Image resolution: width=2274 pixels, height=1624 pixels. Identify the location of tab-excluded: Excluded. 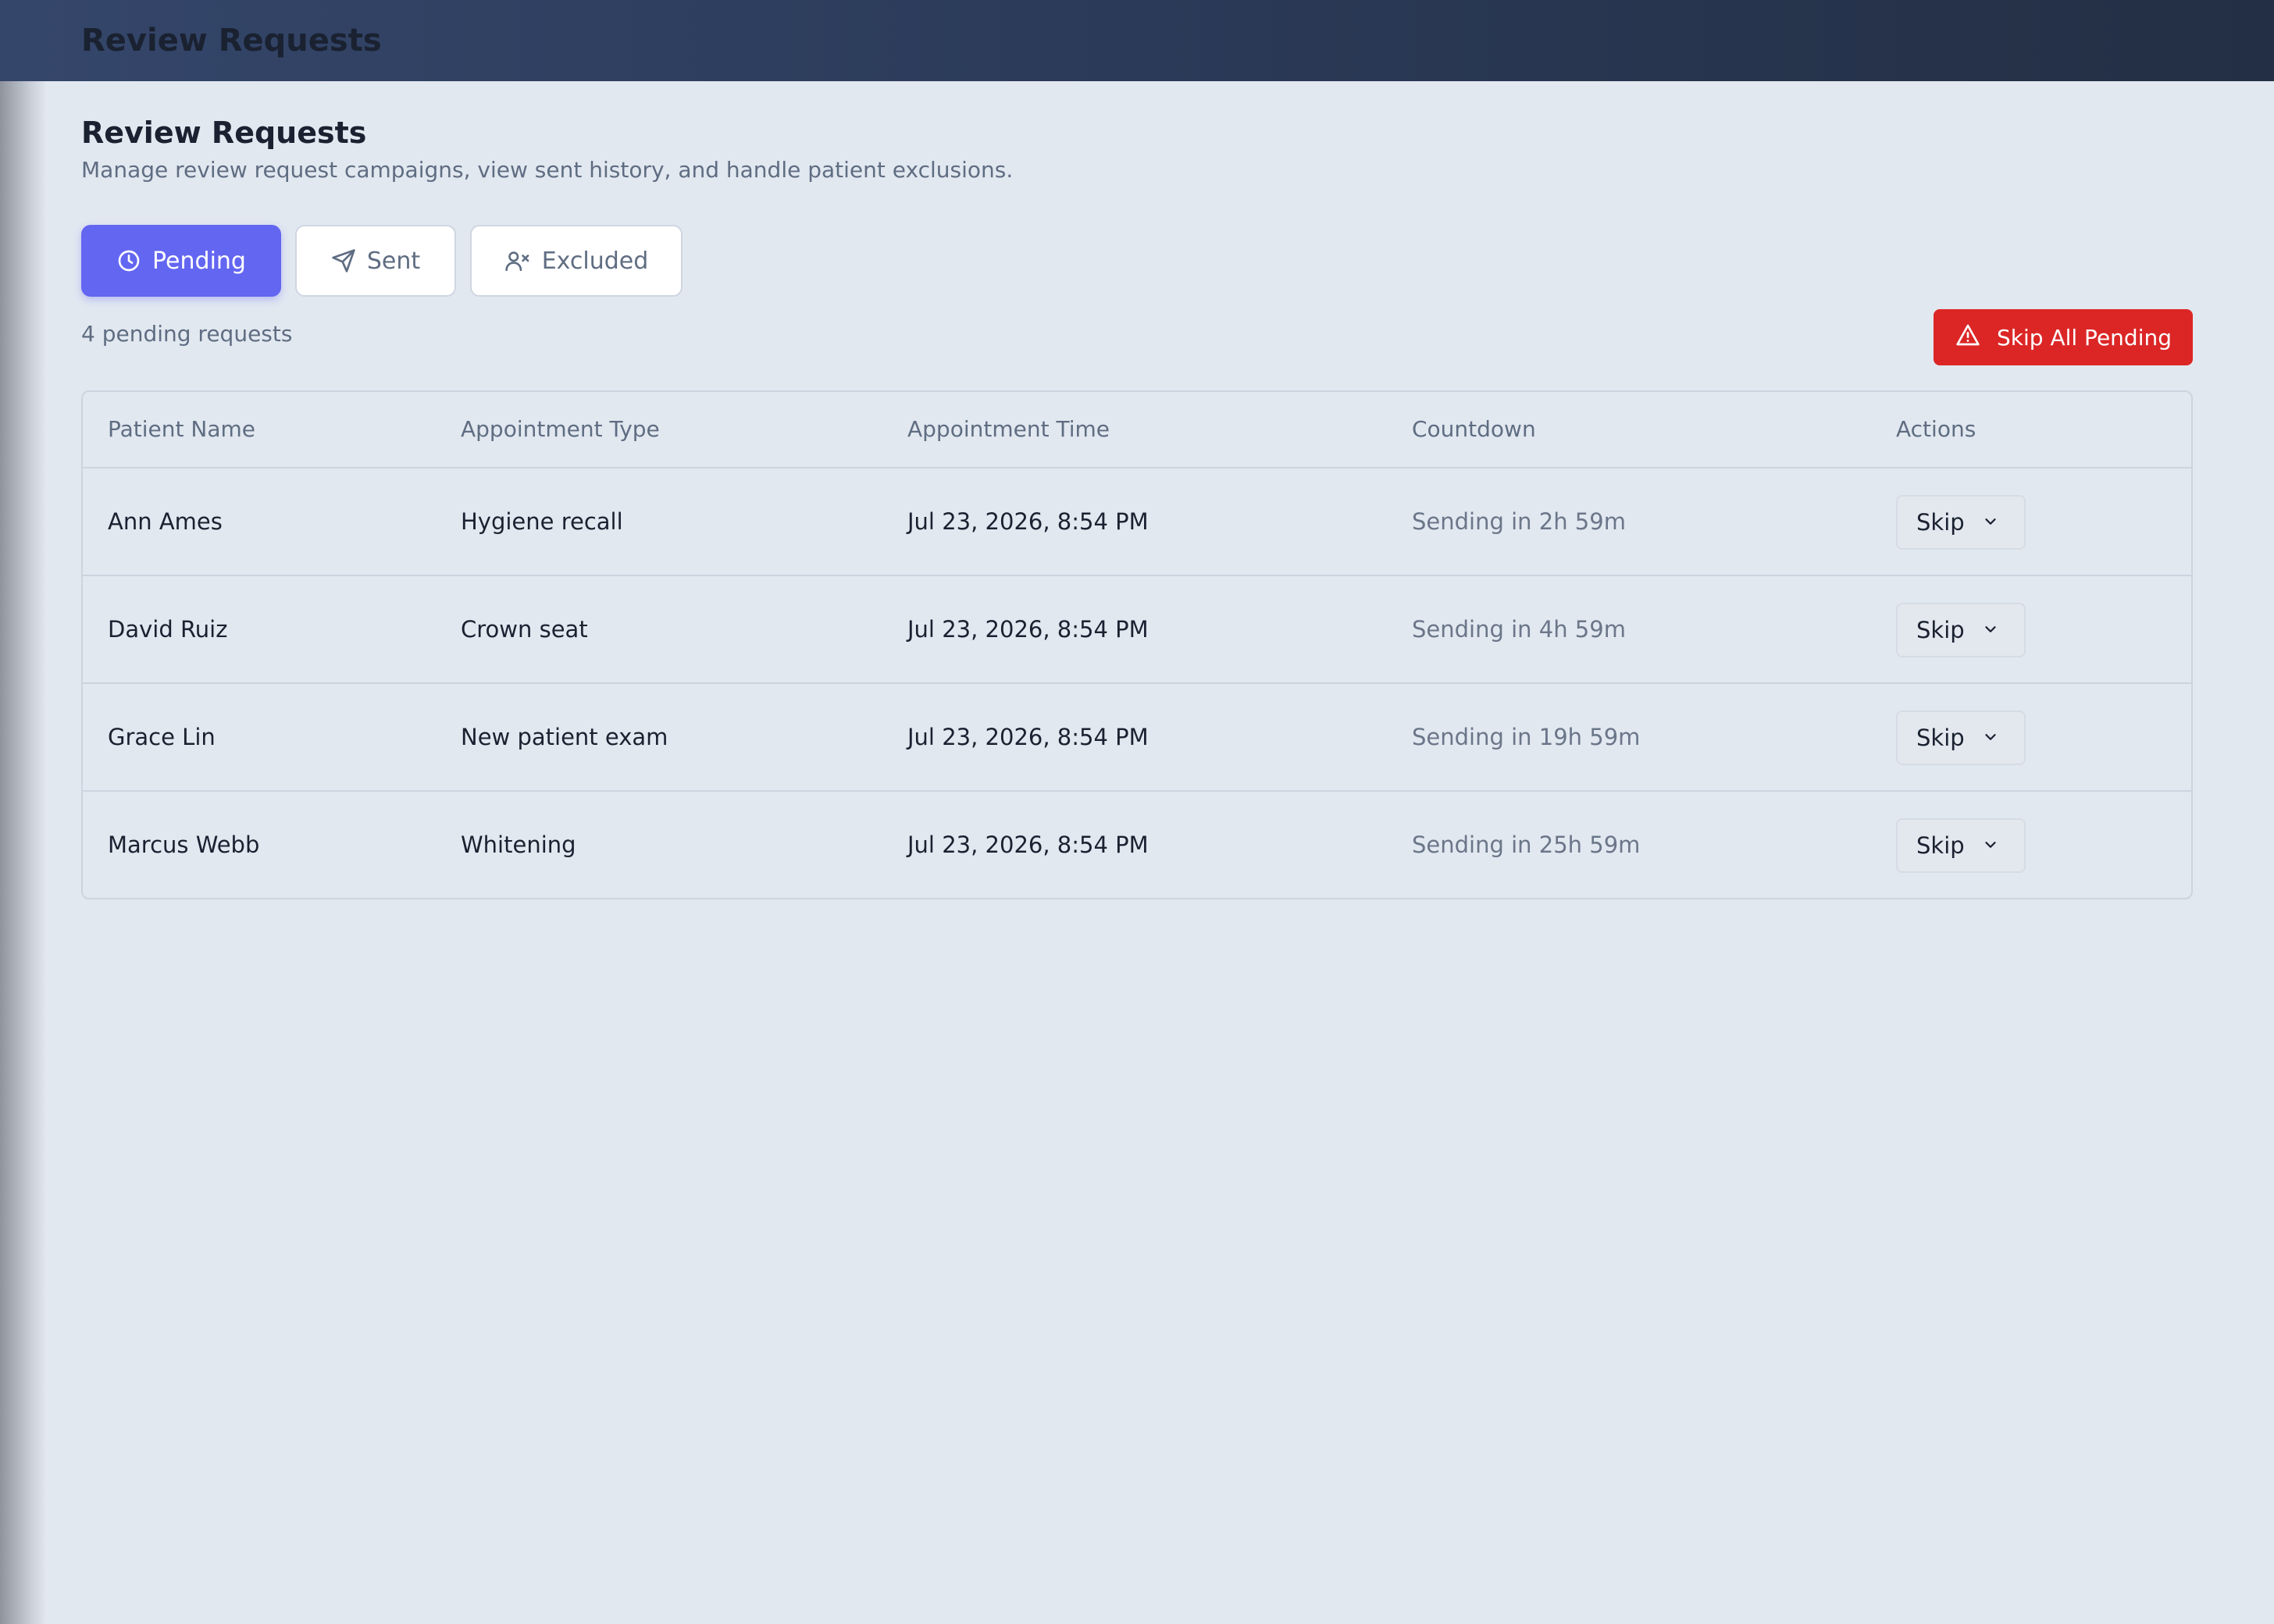
(577, 261).